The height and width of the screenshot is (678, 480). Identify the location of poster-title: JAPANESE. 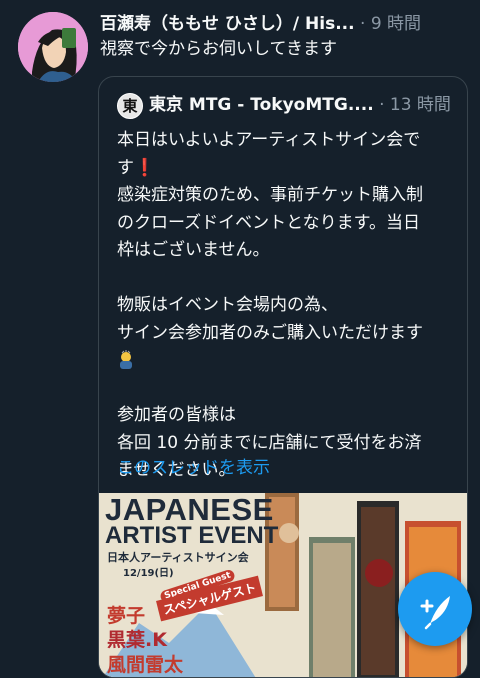
(189, 510).